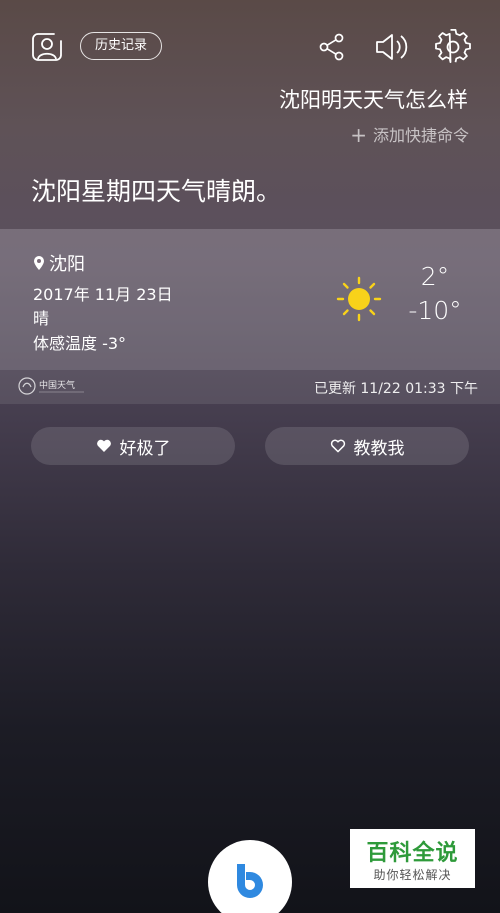 Image resolution: width=500 pixels, height=913 pixels. I want to click on bixby-voice-button, so click(250, 876).